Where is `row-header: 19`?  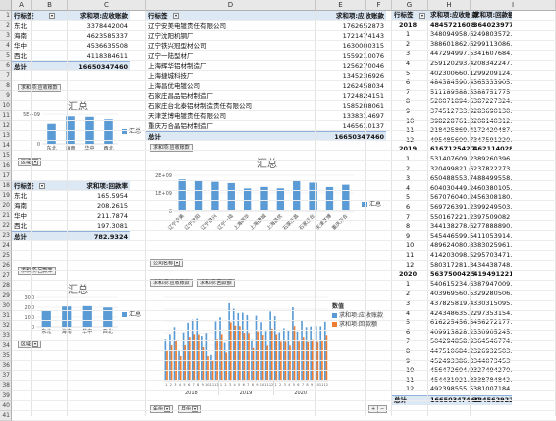 row-header: 19 is located at coordinates (6, 196).